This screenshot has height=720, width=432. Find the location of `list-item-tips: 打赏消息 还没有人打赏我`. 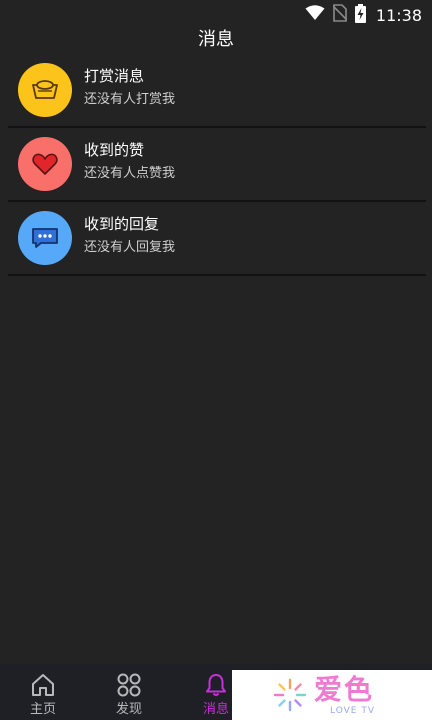

list-item-tips: 打赏消息 还没有人打赏我 is located at coordinates (216, 91).